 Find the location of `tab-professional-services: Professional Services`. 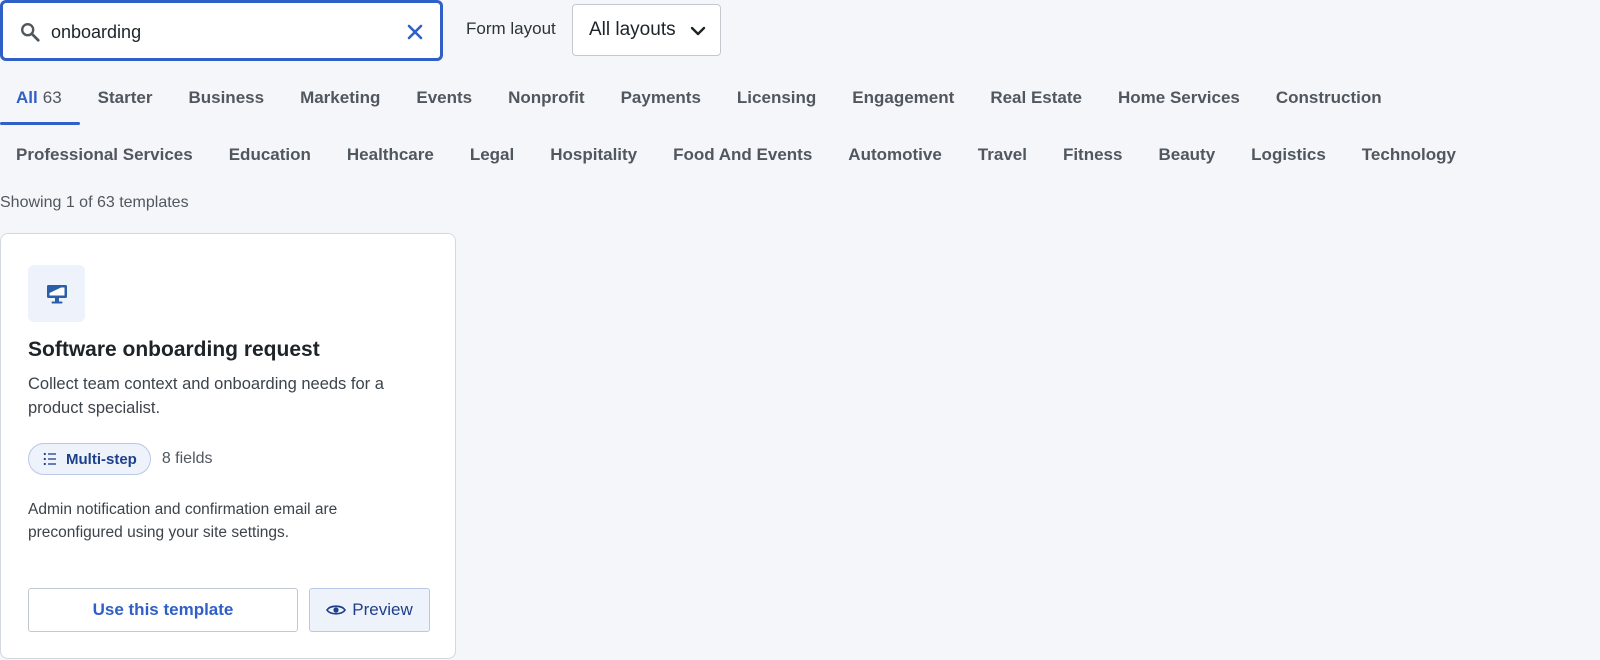

tab-professional-services: Professional Services is located at coordinates (105, 155).